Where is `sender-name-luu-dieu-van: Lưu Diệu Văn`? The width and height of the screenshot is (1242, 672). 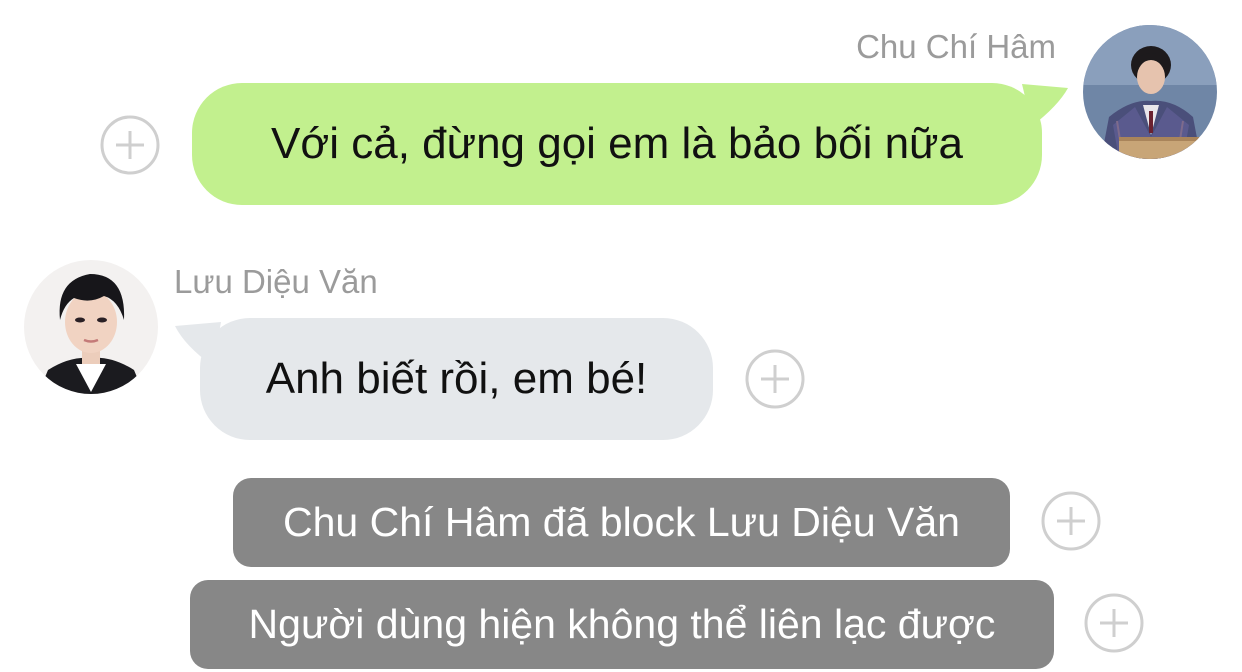
sender-name-luu-dieu-van: Lưu Diệu Văn is located at coordinates (276, 281).